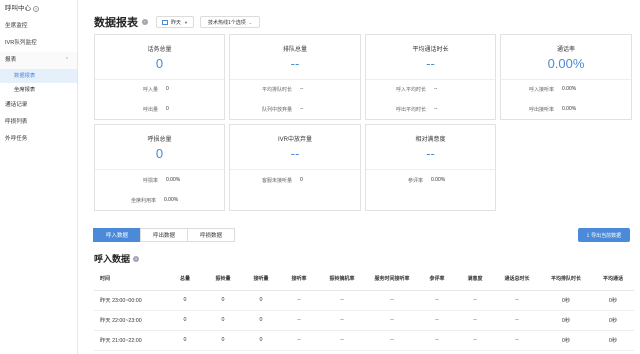  I want to click on card-row-label: 呼入量, so click(151, 90).